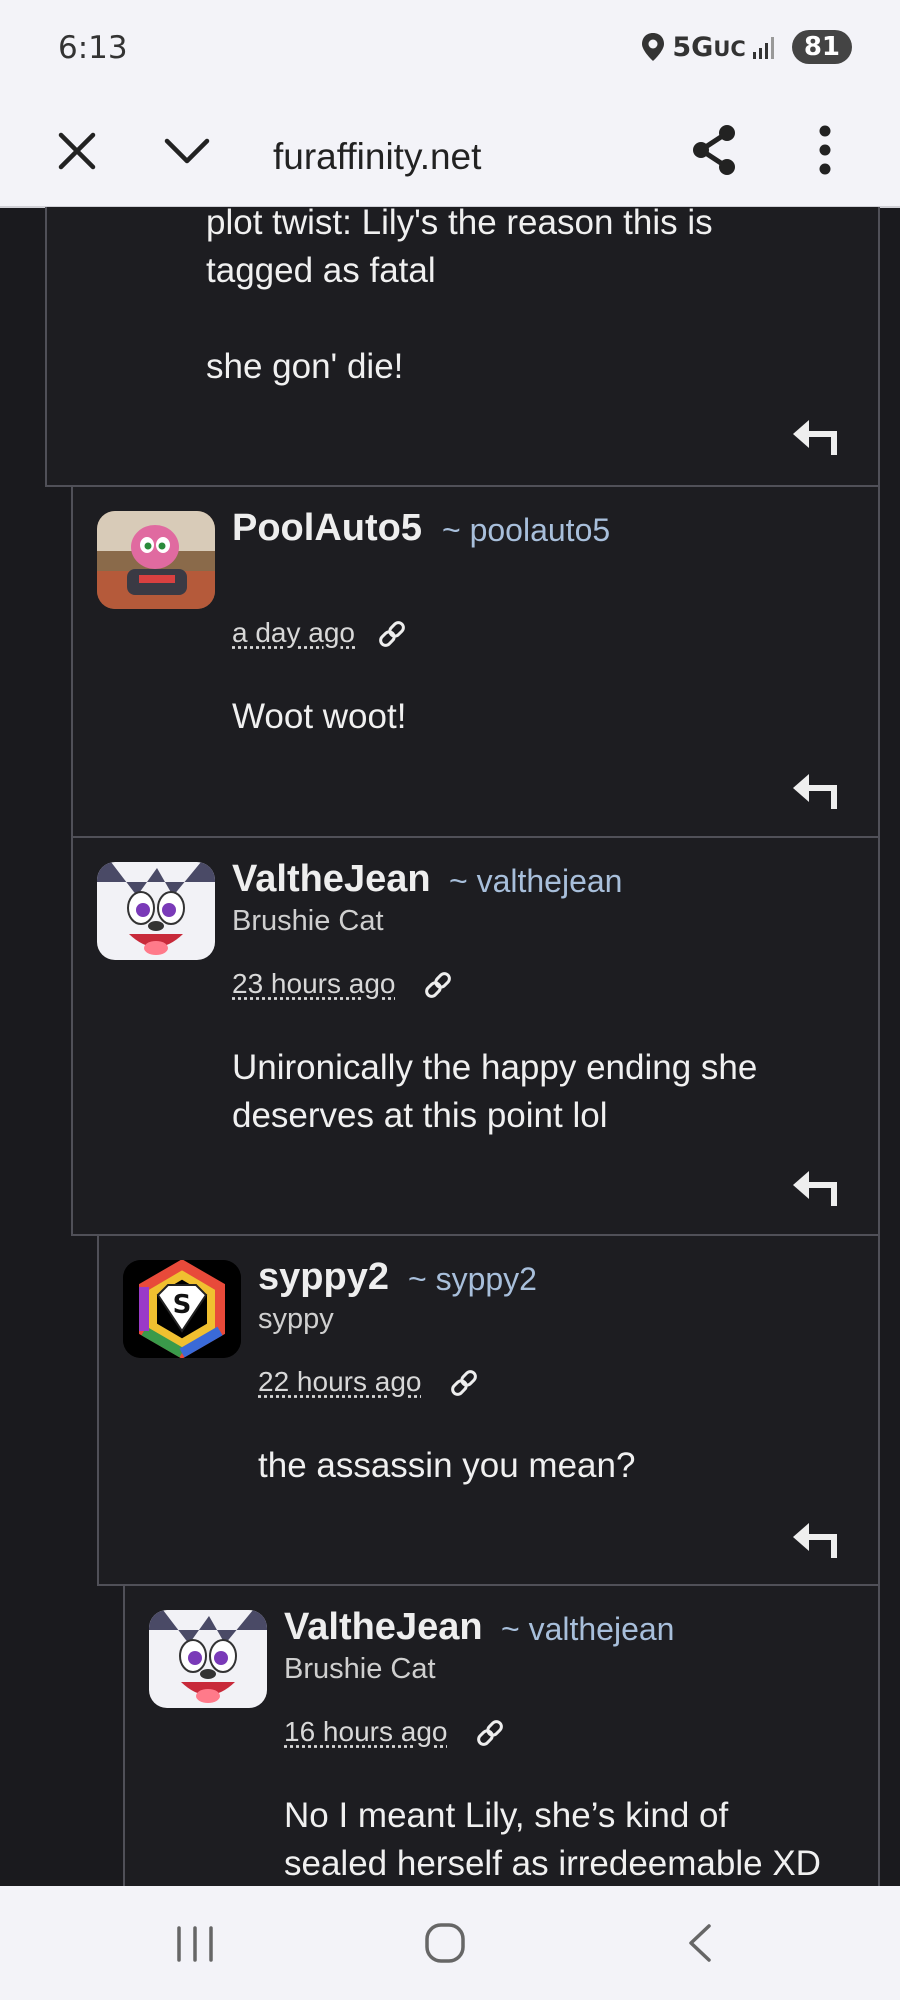  Describe the element at coordinates (377, 157) in the screenshot. I see `url-display: furaffinity.net` at that location.